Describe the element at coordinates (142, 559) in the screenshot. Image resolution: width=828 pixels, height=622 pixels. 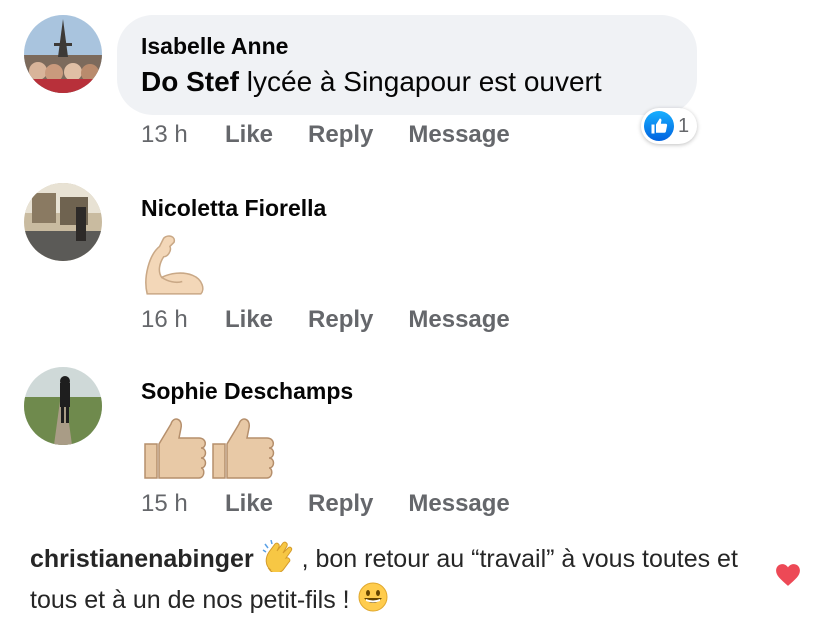
I see `instagram-username: christianenabinger` at that location.